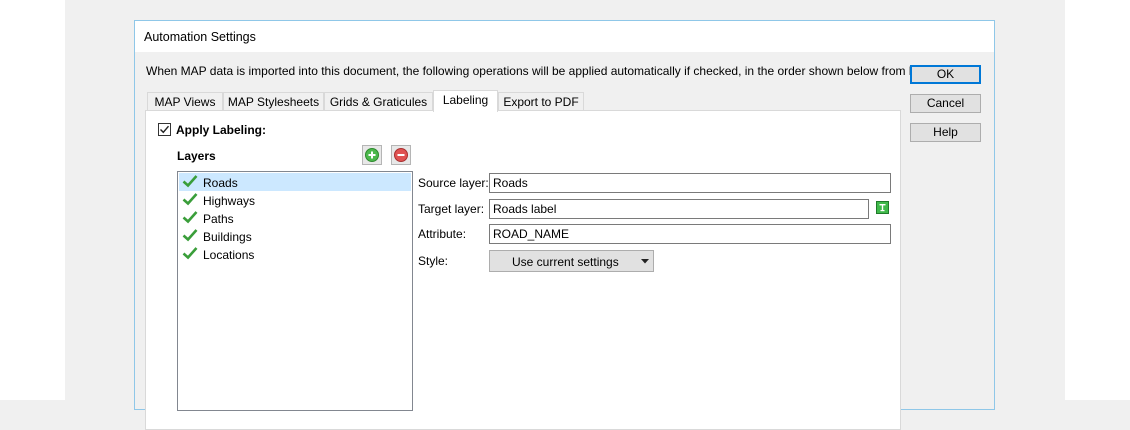 The height and width of the screenshot is (430, 1130). Describe the element at coordinates (227, 237) in the screenshot. I see `layer-name: Buildings` at that location.